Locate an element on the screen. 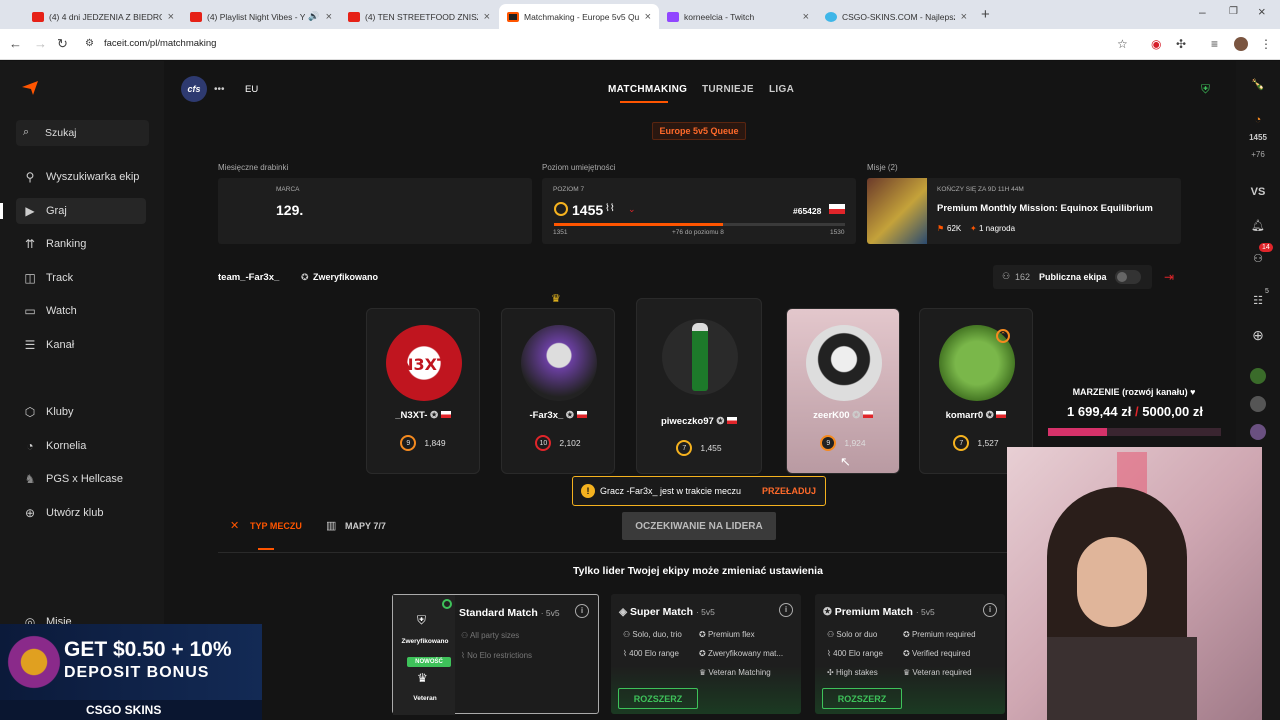 Image resolution: width=1280 pixels, height=720 pixels. forward-icon: → is located at coordinates (40, 43).